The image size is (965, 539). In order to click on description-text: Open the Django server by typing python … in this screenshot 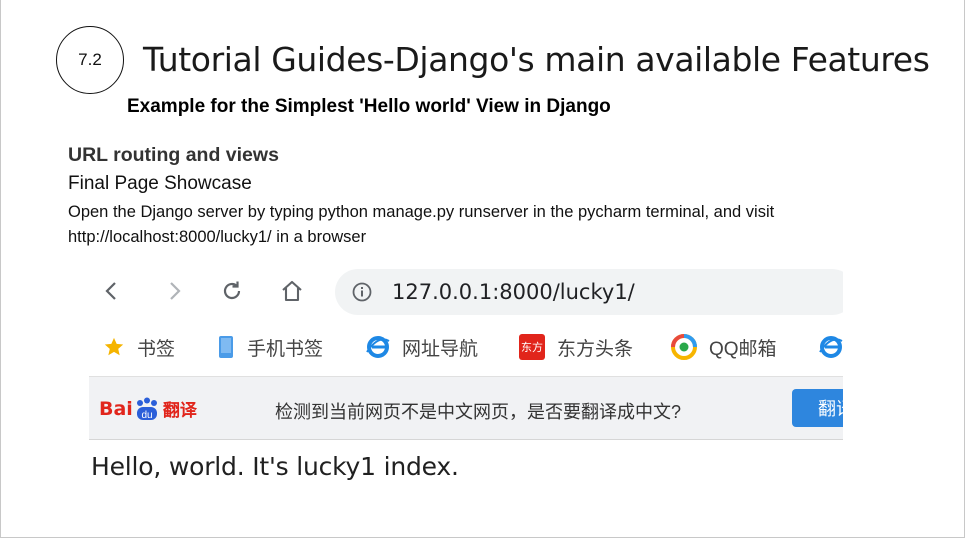, I will do `click(421, 224)`.